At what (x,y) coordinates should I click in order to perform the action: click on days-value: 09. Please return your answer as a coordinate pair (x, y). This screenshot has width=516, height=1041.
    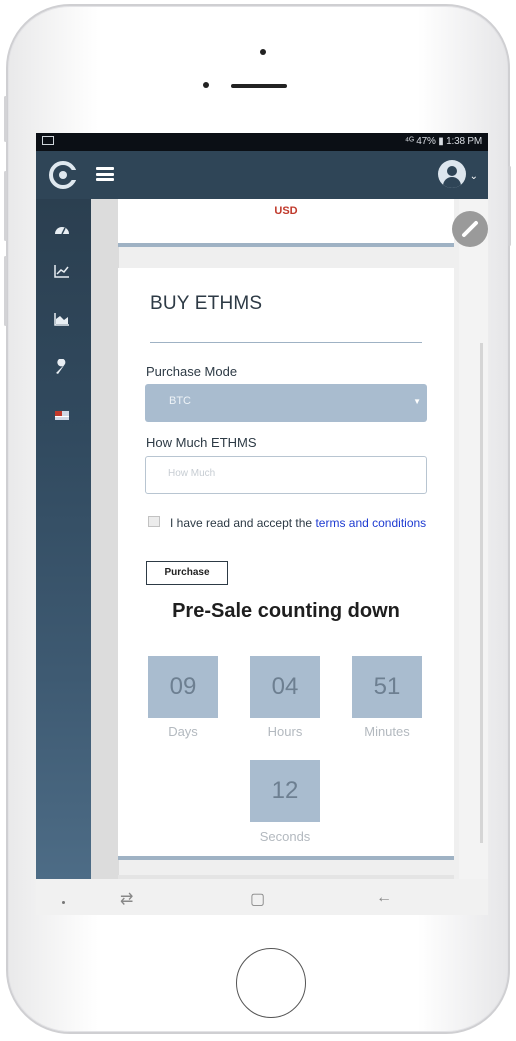
    Looking at the image, I should click on (183, 687).